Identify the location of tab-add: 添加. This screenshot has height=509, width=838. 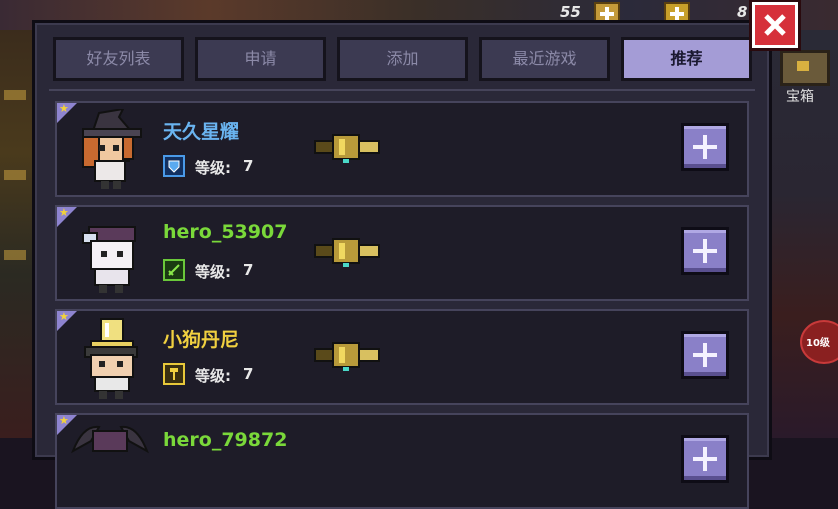
(402, 59).